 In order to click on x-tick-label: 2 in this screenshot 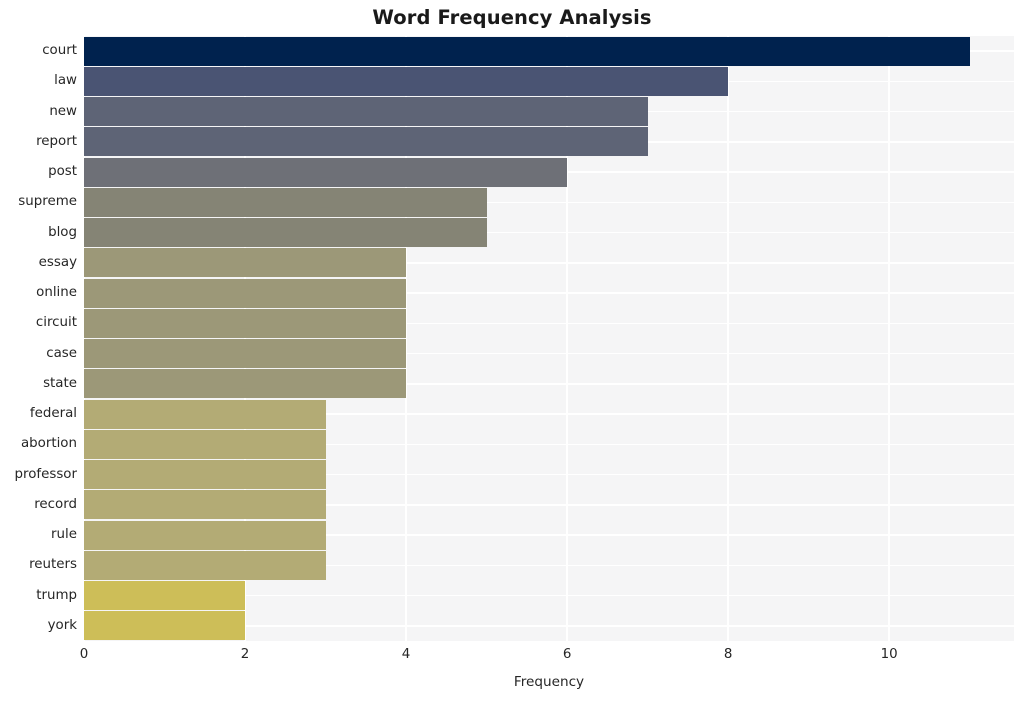, I will do `click(245, 654)`.